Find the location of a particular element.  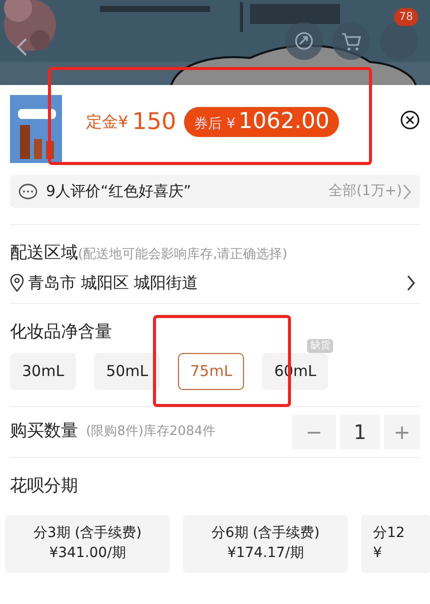

location-pin-icon is located at coordinates (17, 283).